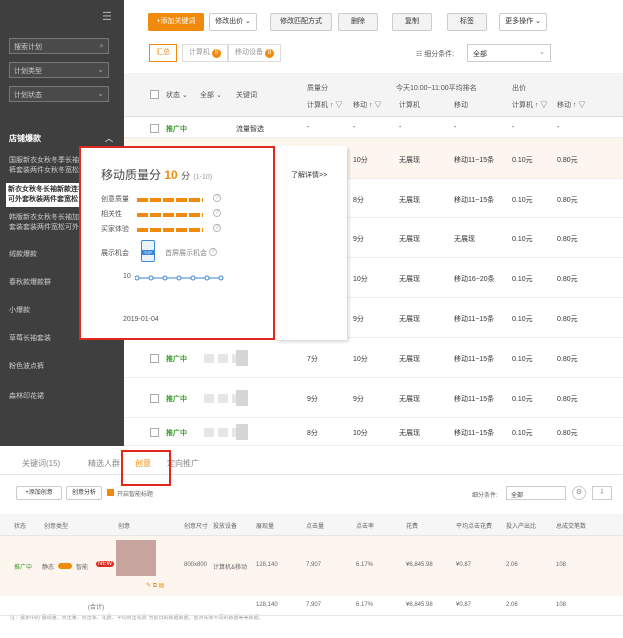 The height and width of the screenshot is (638, 623). Describe the element at coordinates (115, 229) in the screenshot. I see `experience-label: 买家体验` at that location.